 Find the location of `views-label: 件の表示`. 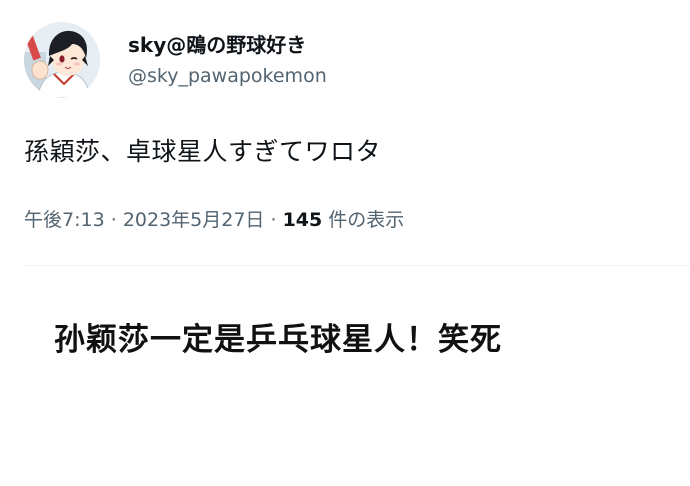

views-label: 件の表示 is located at coordinates (366, 220).